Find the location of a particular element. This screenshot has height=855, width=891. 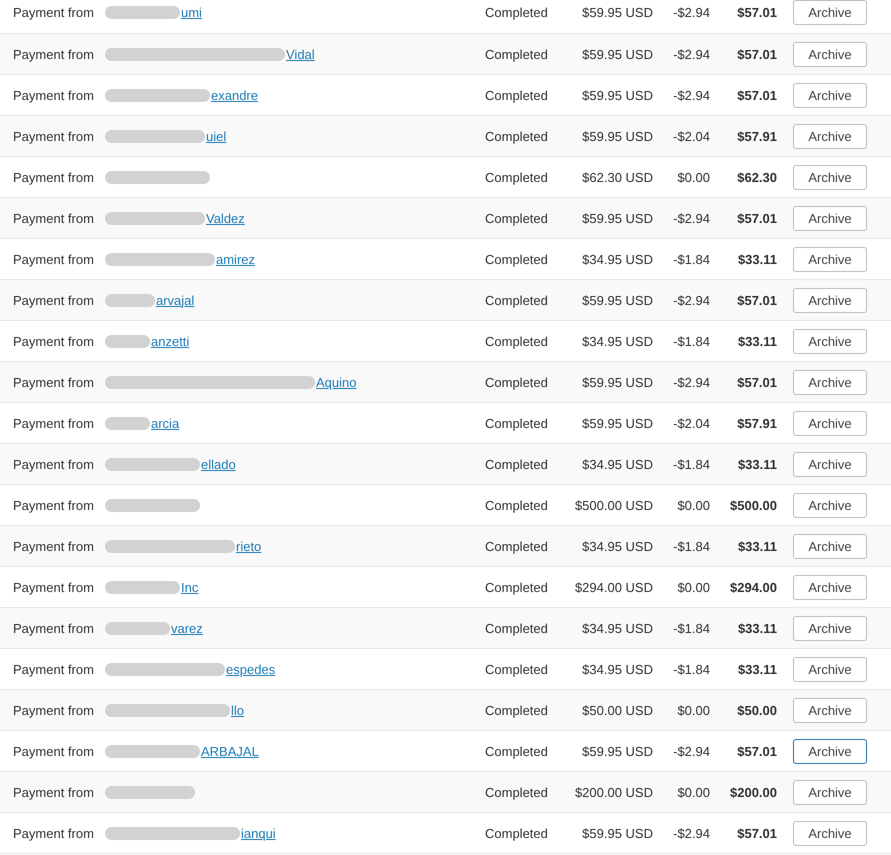

payer-link: umi is located at coordinates (191, 12).